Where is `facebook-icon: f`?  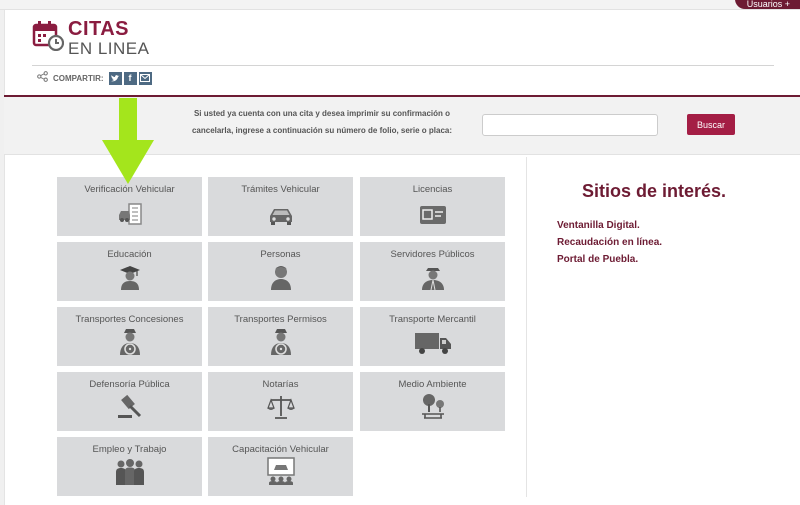 facebook-icon: f is located at coordinates (130, 78).